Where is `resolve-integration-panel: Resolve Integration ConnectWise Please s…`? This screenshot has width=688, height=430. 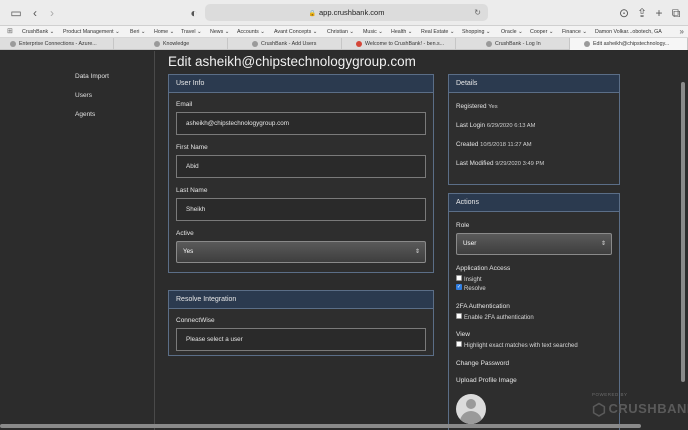
resolve-integration-panel: Resolve Integration ConnectWise Please s… is located at coordinates (301, 323).